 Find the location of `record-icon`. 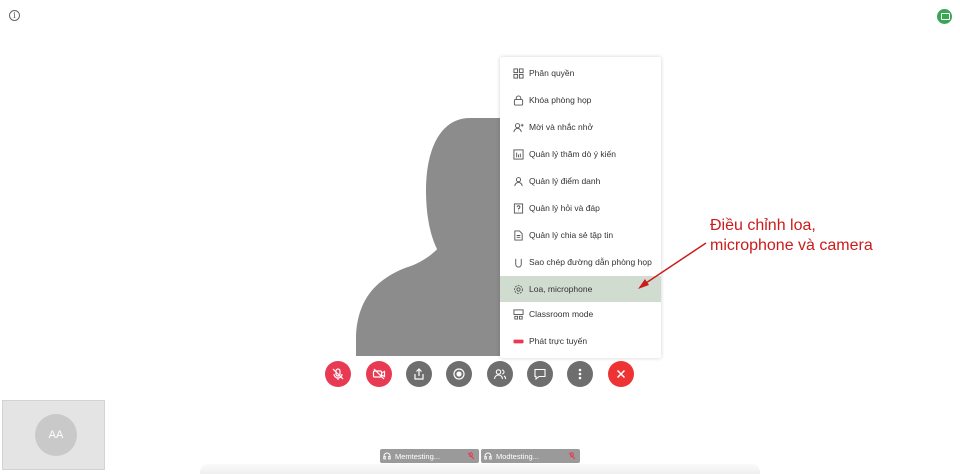

record-icon is located at coordinates (459, 374).